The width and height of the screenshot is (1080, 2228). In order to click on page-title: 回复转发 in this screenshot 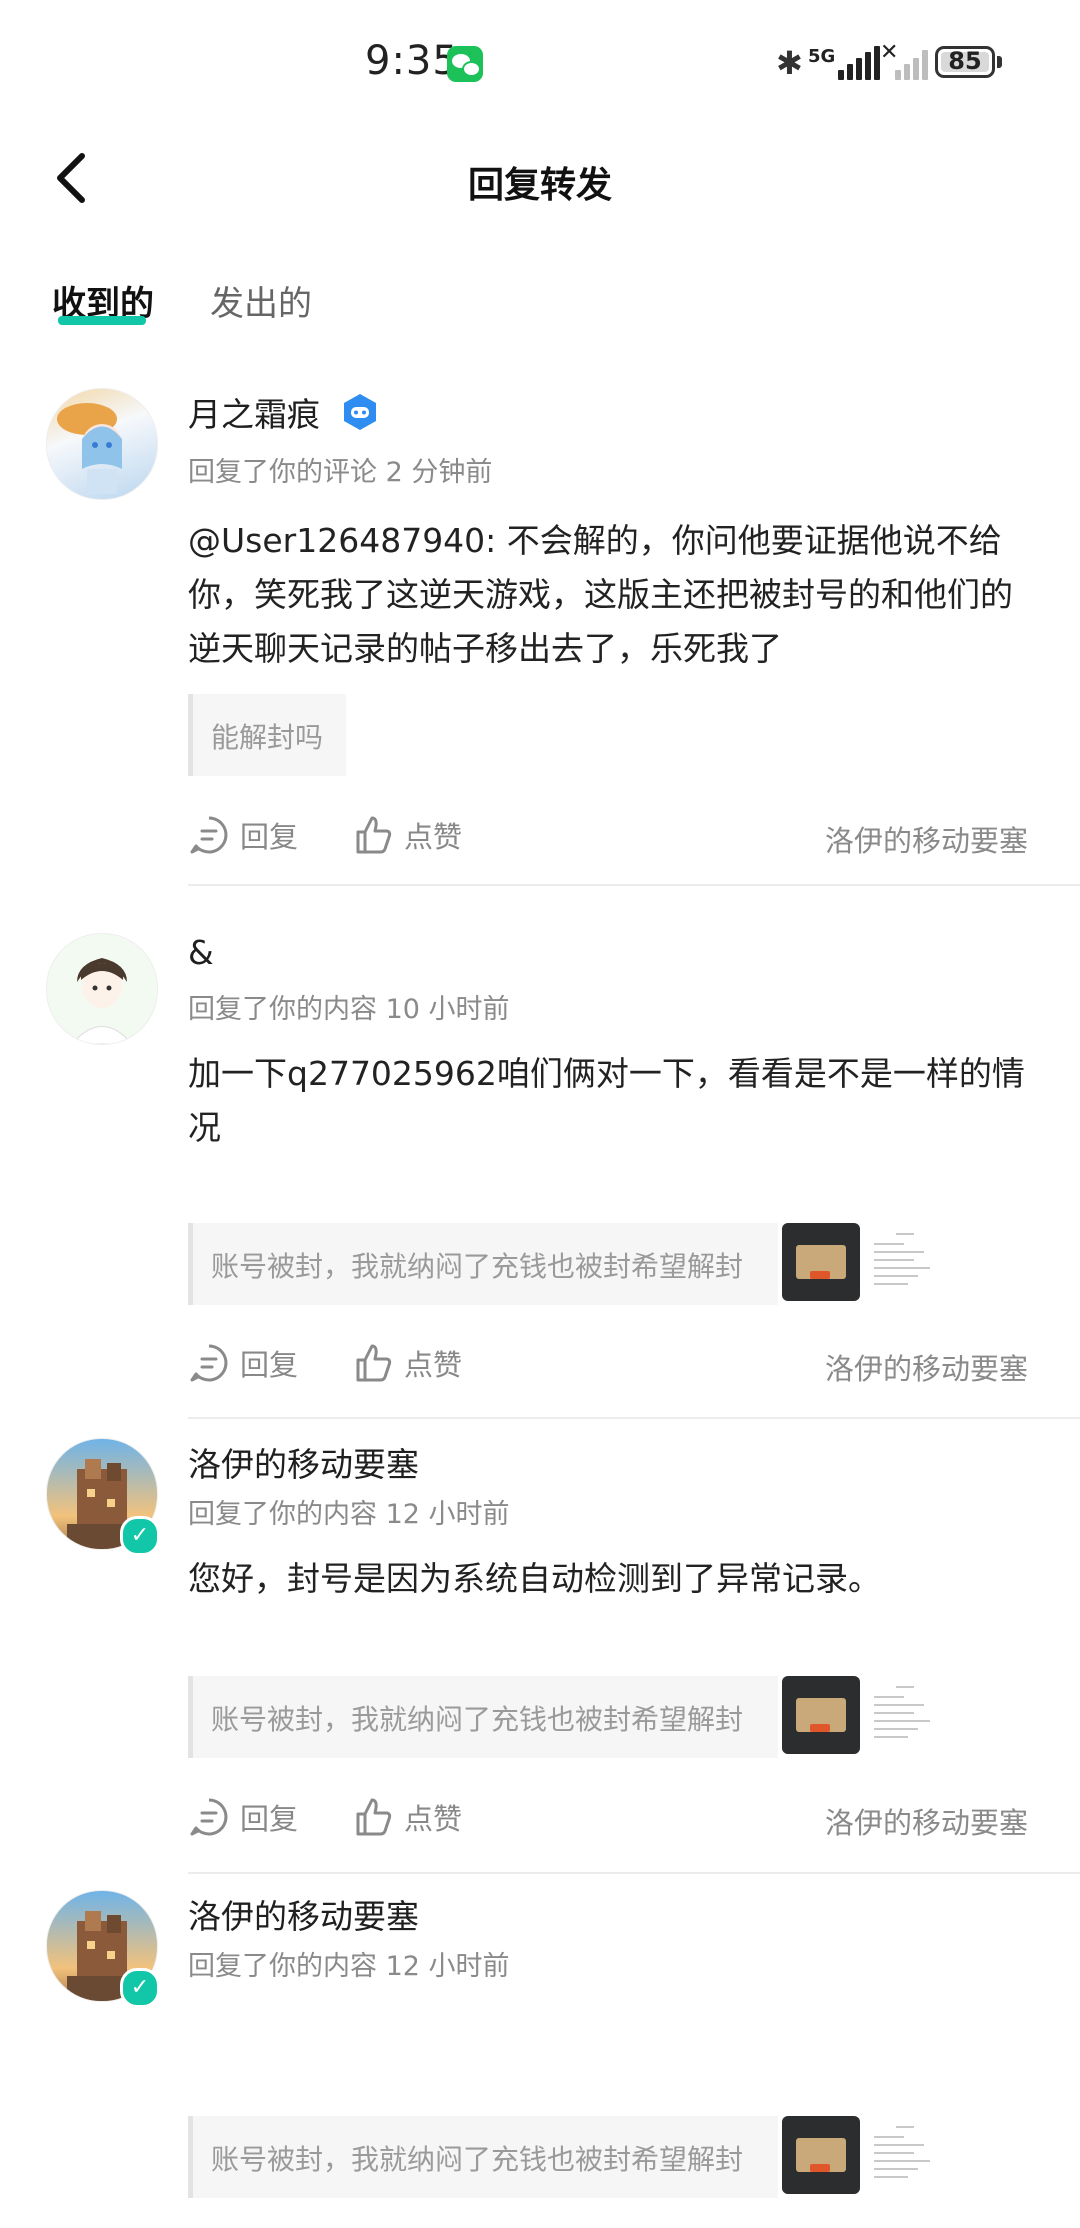, I will do `click(539, 185)`.